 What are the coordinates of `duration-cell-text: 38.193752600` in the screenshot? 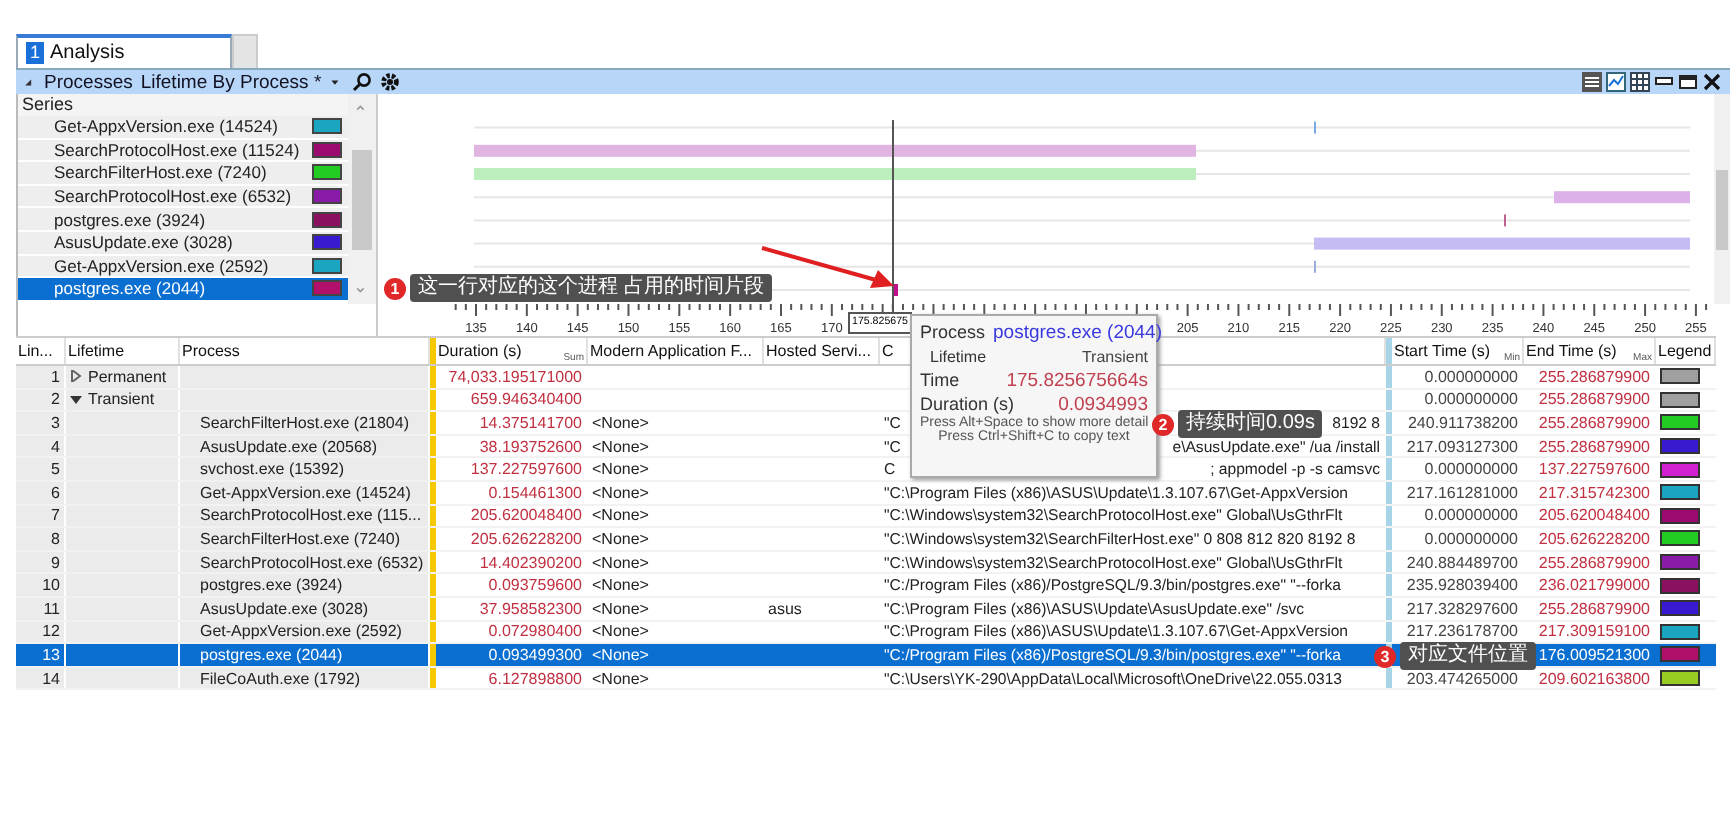 It's located at (530, 446).